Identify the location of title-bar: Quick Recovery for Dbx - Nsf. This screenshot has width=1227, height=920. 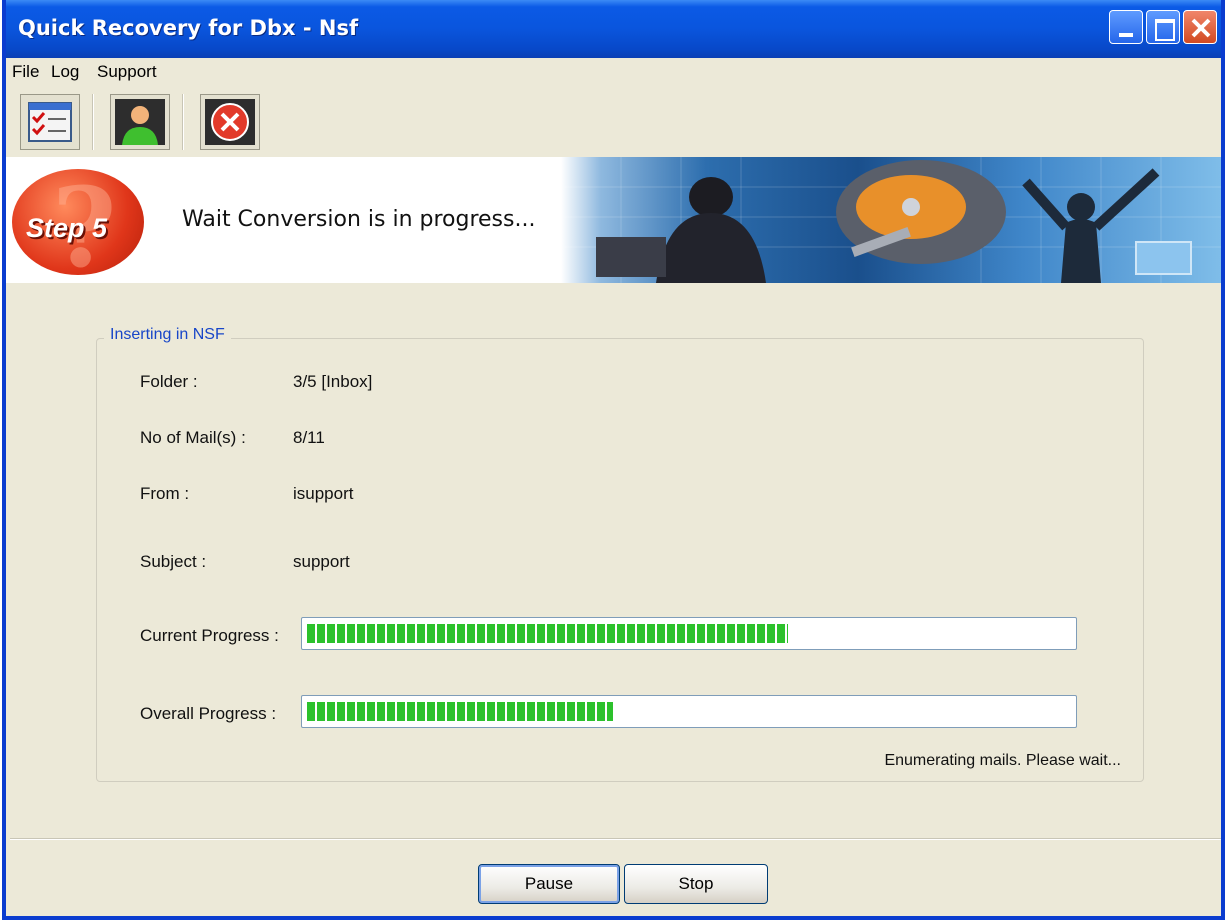
(613, 29).